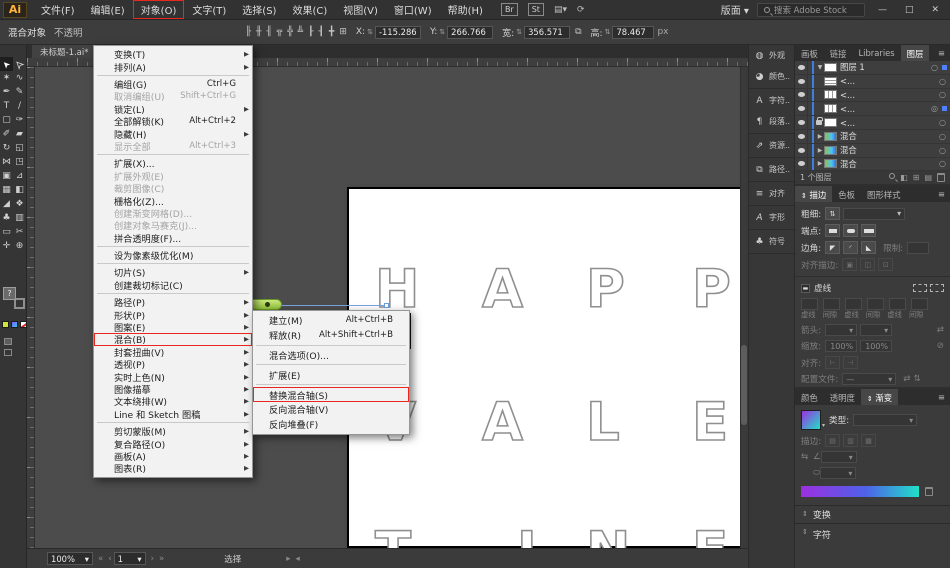 This screenshot has width=950, height=568. I want to click on blend-spine-endpoint, so click(386, 305).